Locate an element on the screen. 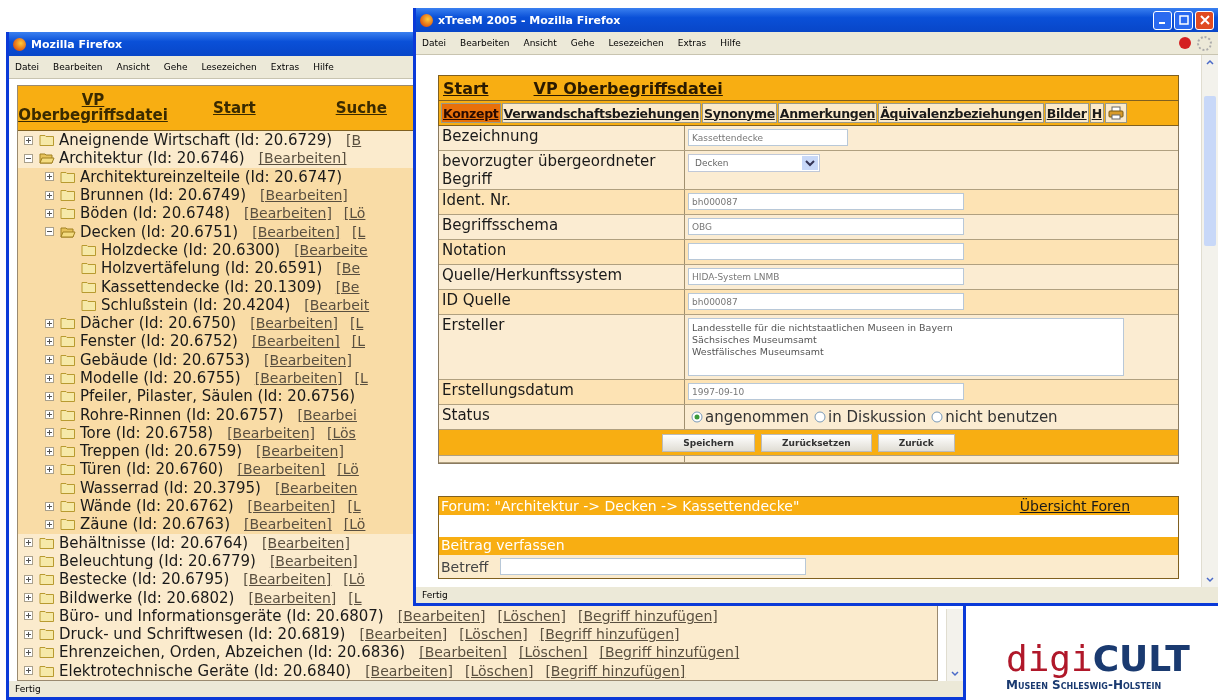 The image size is (1218, 700). tree-item-label: Holzdecke (Id: 20.6300) is located at coordinates (191, 249).